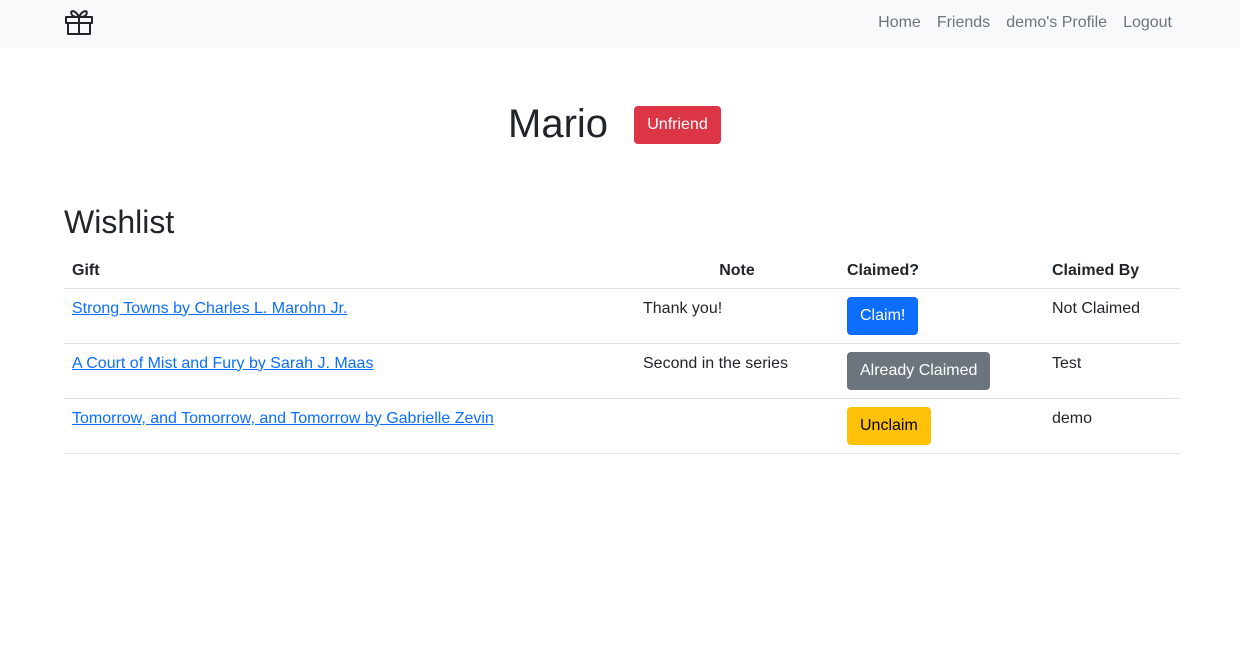 The height and width of the screenshot is (657, 1240). What do you see at coordinates (1112, 371) in the screenshot?
I see `claimed-by-cell: Test` at bounding box center [1112, 371].